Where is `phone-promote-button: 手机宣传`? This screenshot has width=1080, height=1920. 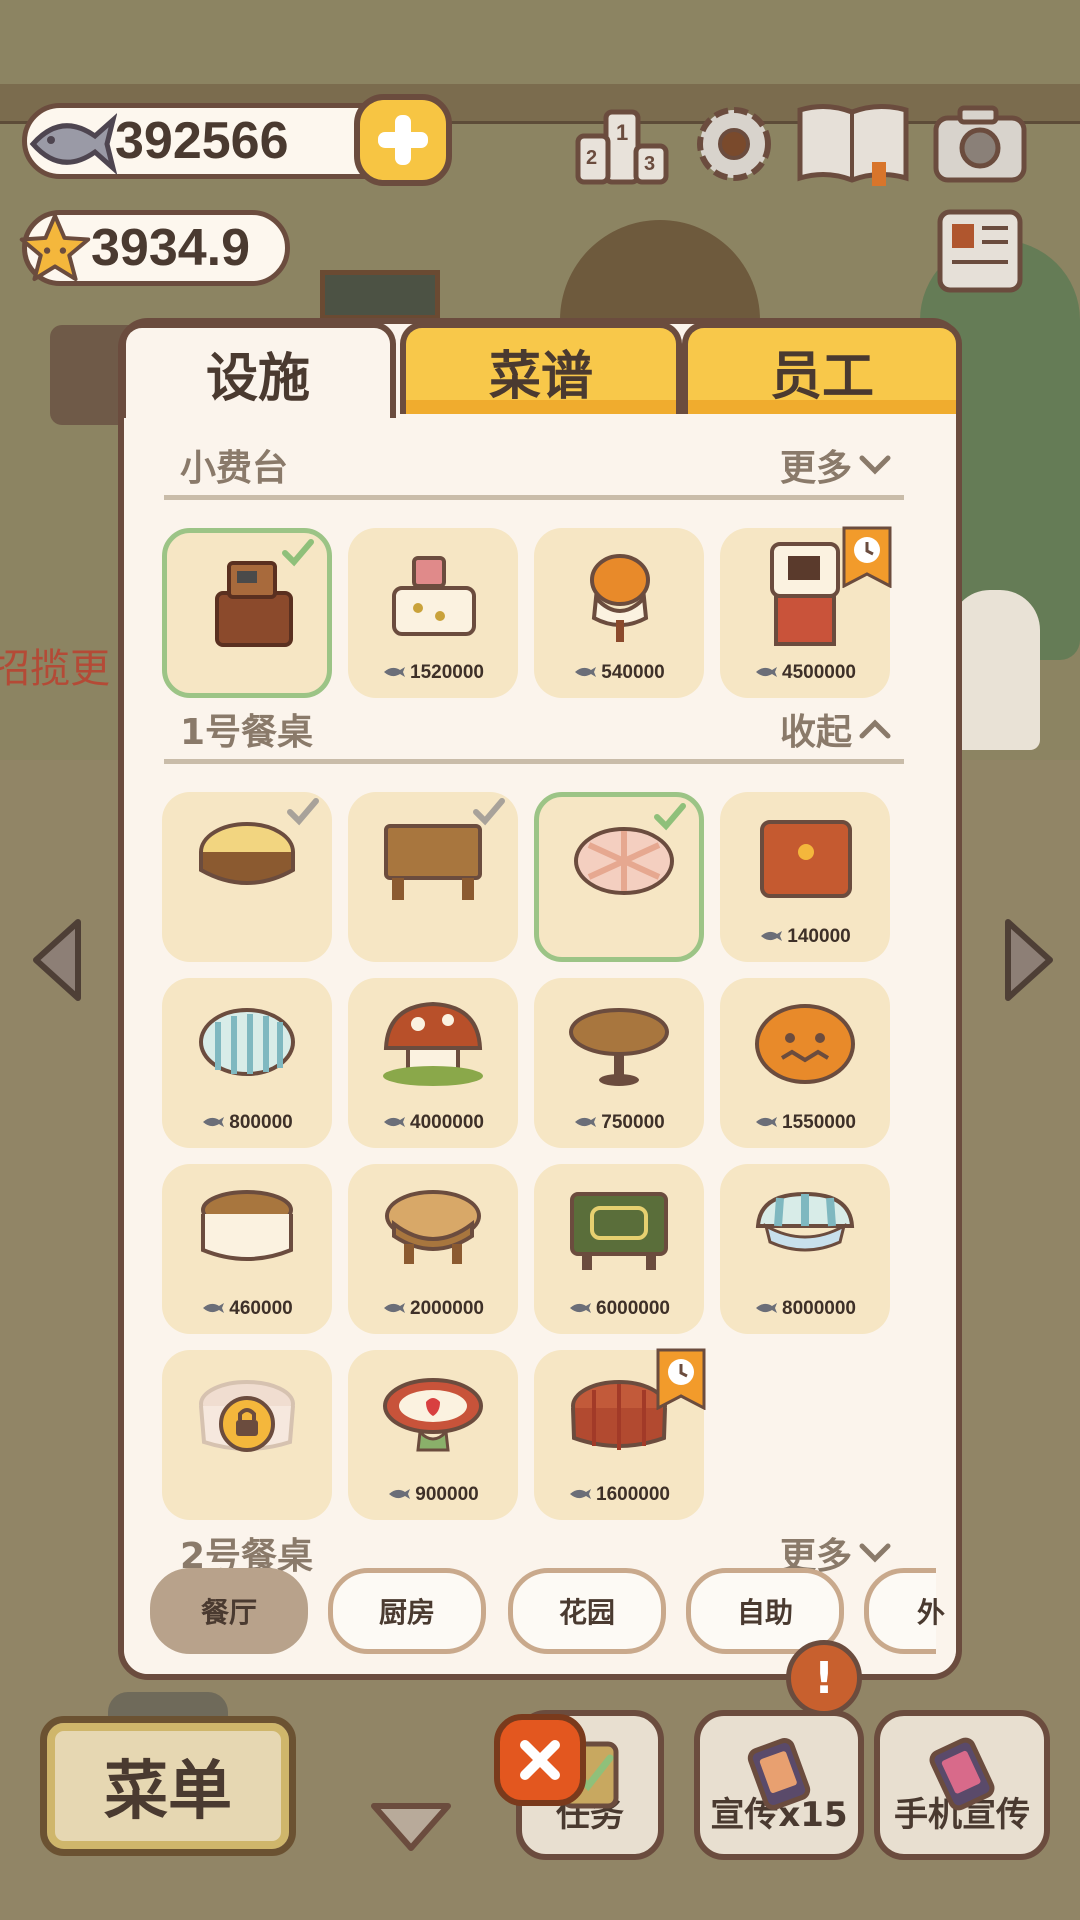 phone-promote-button: 手机宣传 is located at coordinates (962, 1785).